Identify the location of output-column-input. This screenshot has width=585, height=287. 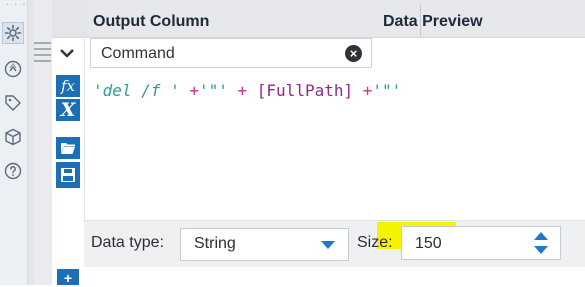
(216, 54).